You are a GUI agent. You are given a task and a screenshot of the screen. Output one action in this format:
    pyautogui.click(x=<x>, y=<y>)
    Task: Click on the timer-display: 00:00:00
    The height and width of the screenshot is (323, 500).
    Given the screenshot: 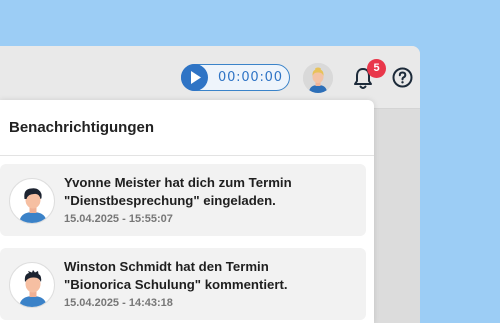 What is the action you would take?
    pyautogui.click(x=250, y=77)
    